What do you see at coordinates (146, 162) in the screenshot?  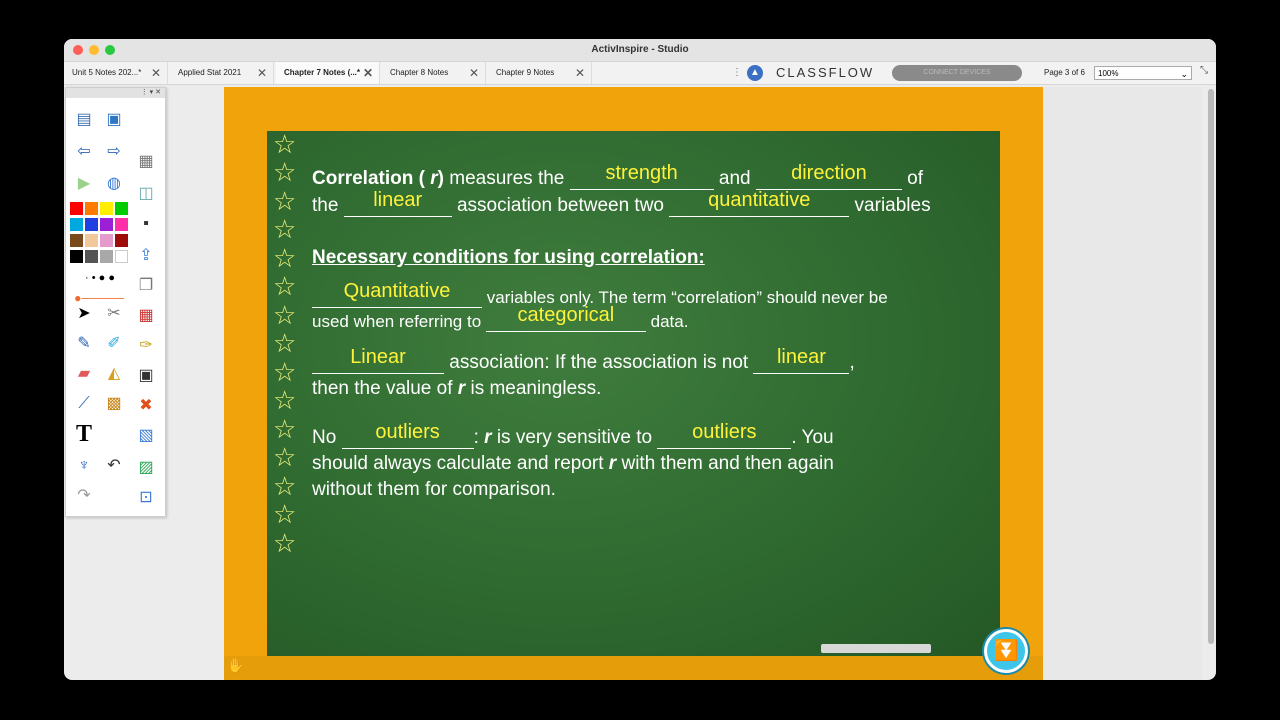 I see `page-notes-icon: ▦` at bounding box center [146, 162].